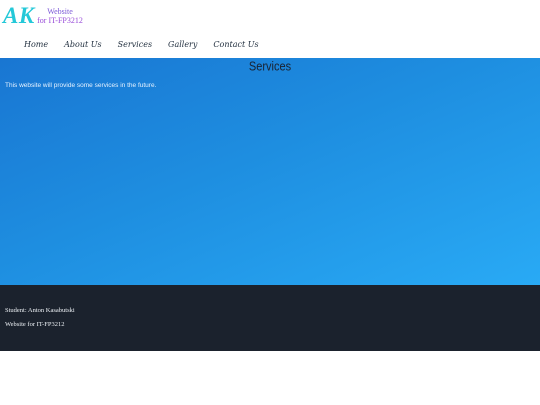 The width and height of the screenshot is (540, 405). I want to click on site-subtitle: Website for IT-FP3212, so click(60, 16).